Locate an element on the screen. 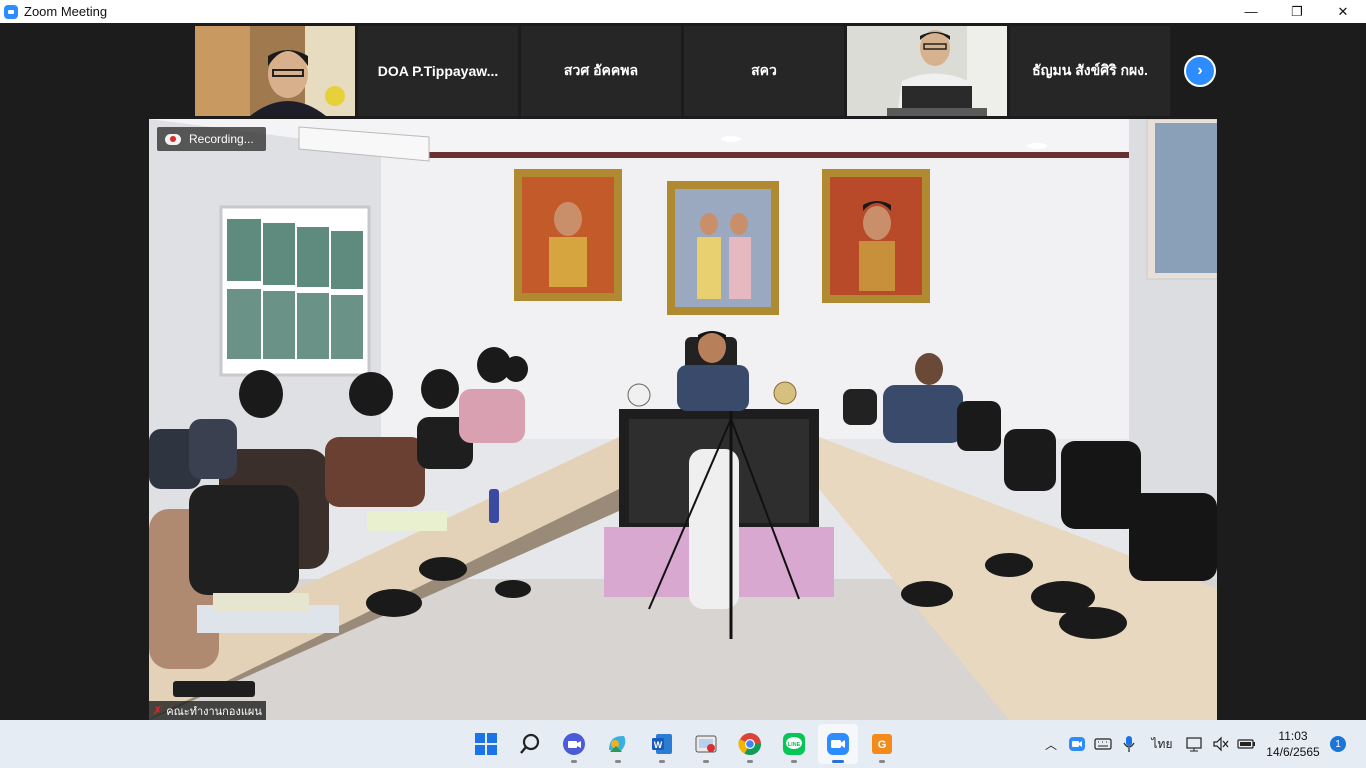 The image size is (1366, 768). clock-time: 11:03 is located at coordinates (1293, 736).